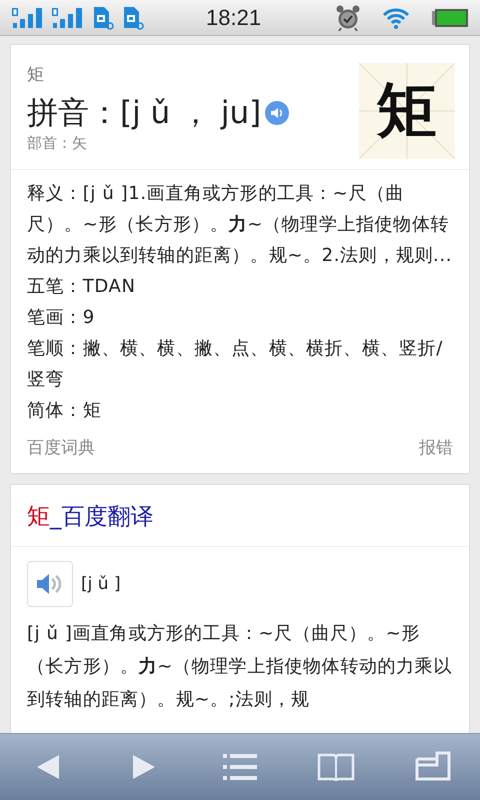 The width and height of the screenshot is (480, 800). I want to click on pinyin-text: 拼音：[j ǔ ， ju], so click(144, 113).